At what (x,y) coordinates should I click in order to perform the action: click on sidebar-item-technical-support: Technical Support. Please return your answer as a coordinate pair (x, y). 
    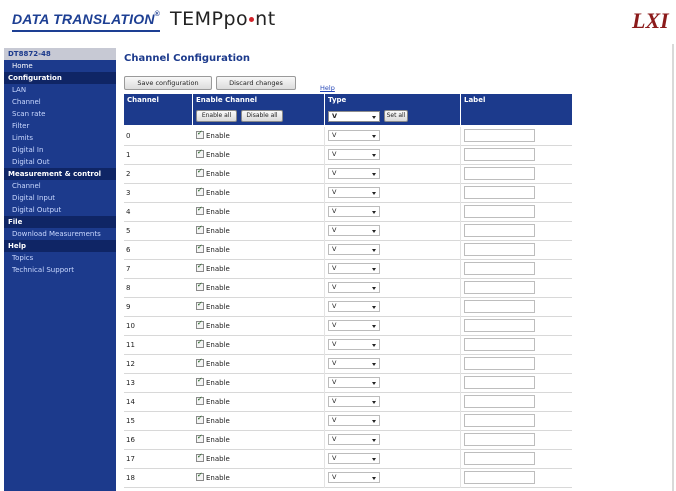
    Looking at the image, I should click on (60, 270).